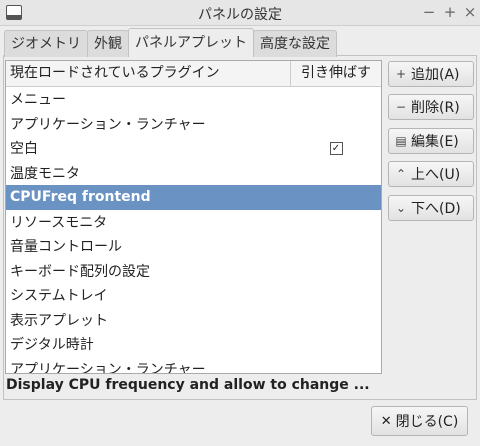 The width and height of the screenshot is (480, 446). Describe the element at coordinates (108, 43) in the screenshot. I see `tab-appearance: 外観` at that location.